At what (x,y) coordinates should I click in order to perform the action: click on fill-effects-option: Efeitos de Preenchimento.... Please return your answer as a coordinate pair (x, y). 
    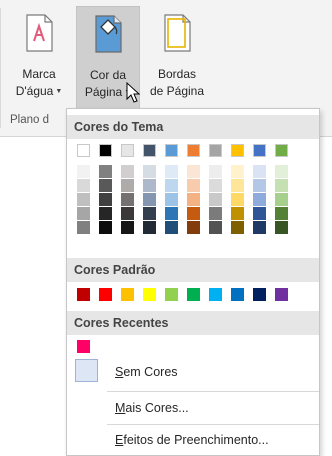
    Looking at the image, I should click on (193, 440).